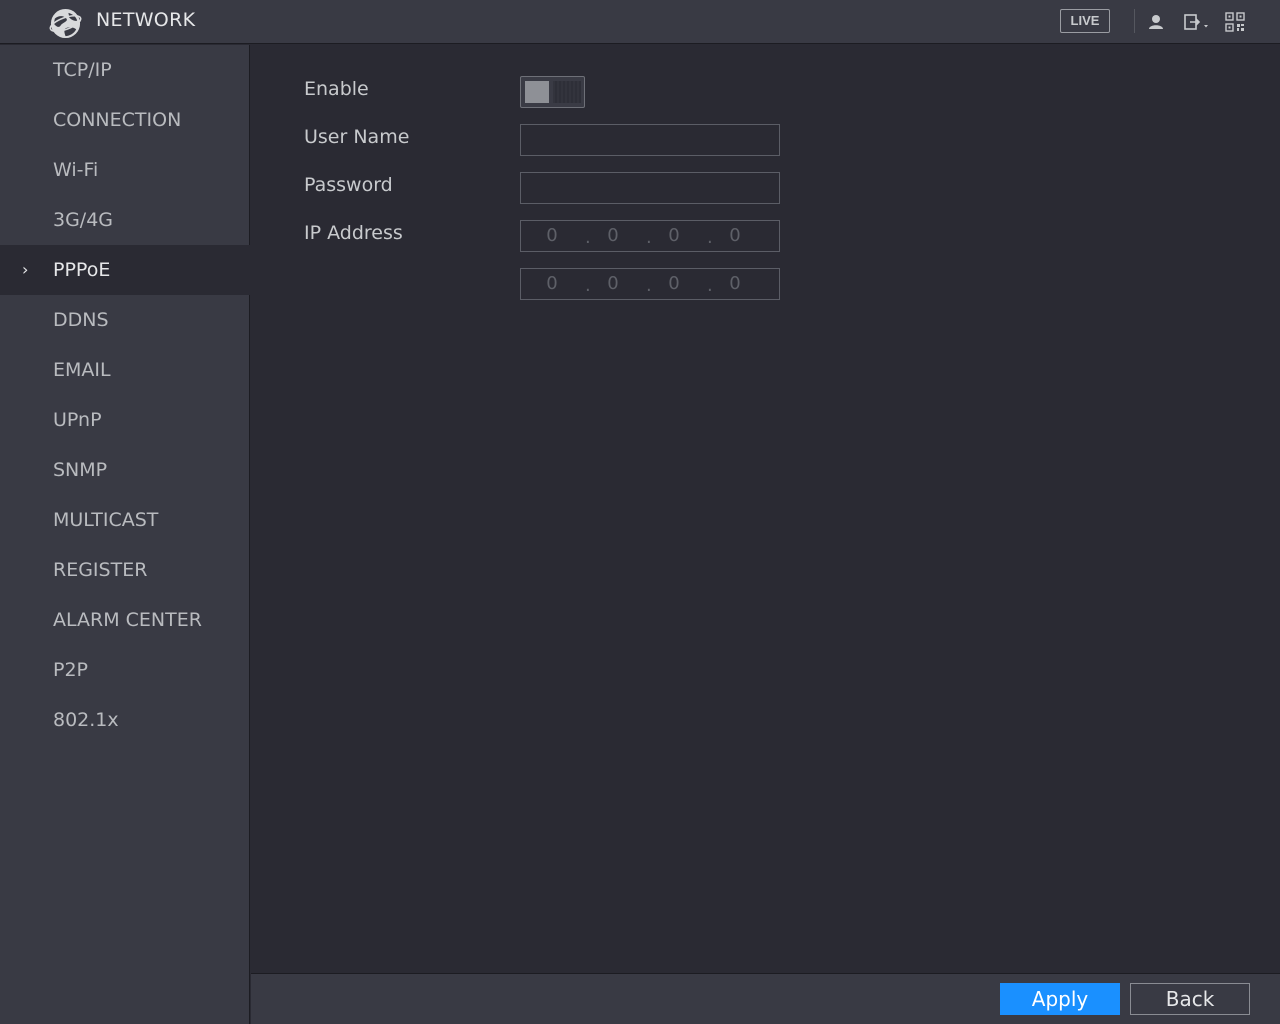 The image size is (1280, 1024). I want to click on sidebar-item-label: ALARM CENTER, so click(127, 620).